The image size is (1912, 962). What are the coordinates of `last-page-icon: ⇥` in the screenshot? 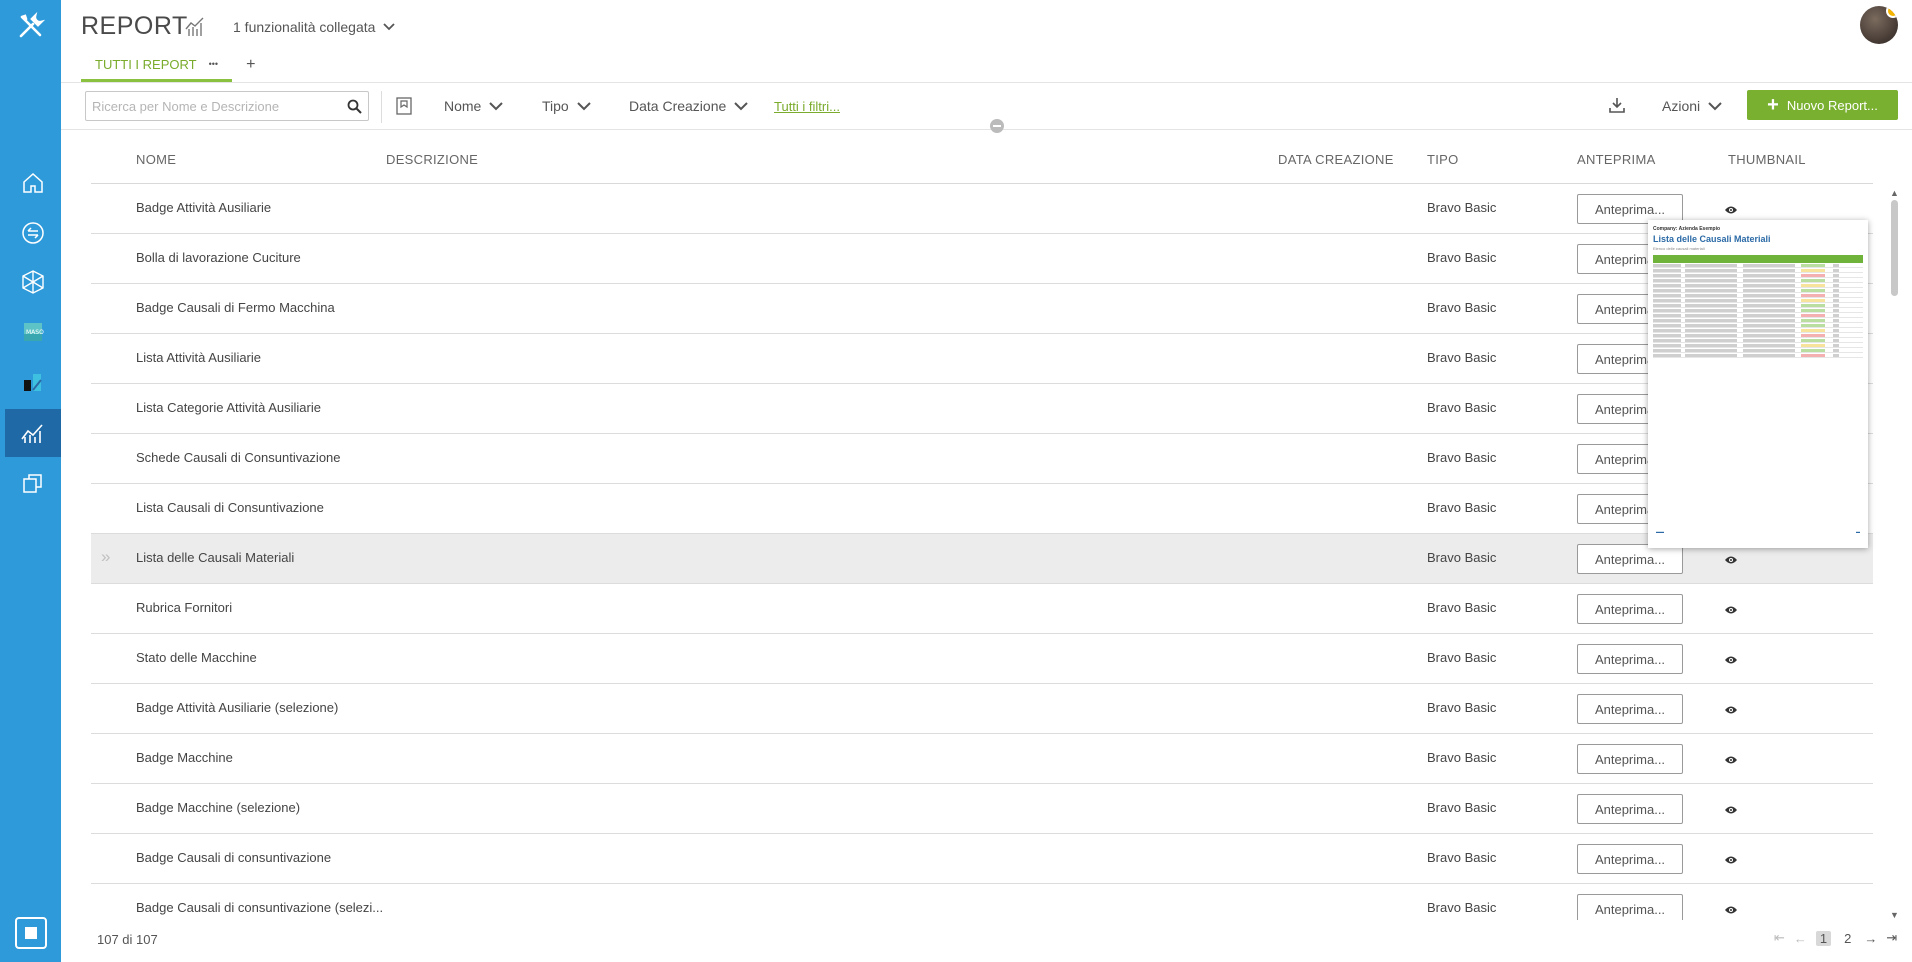 It's located at (1891, 938).